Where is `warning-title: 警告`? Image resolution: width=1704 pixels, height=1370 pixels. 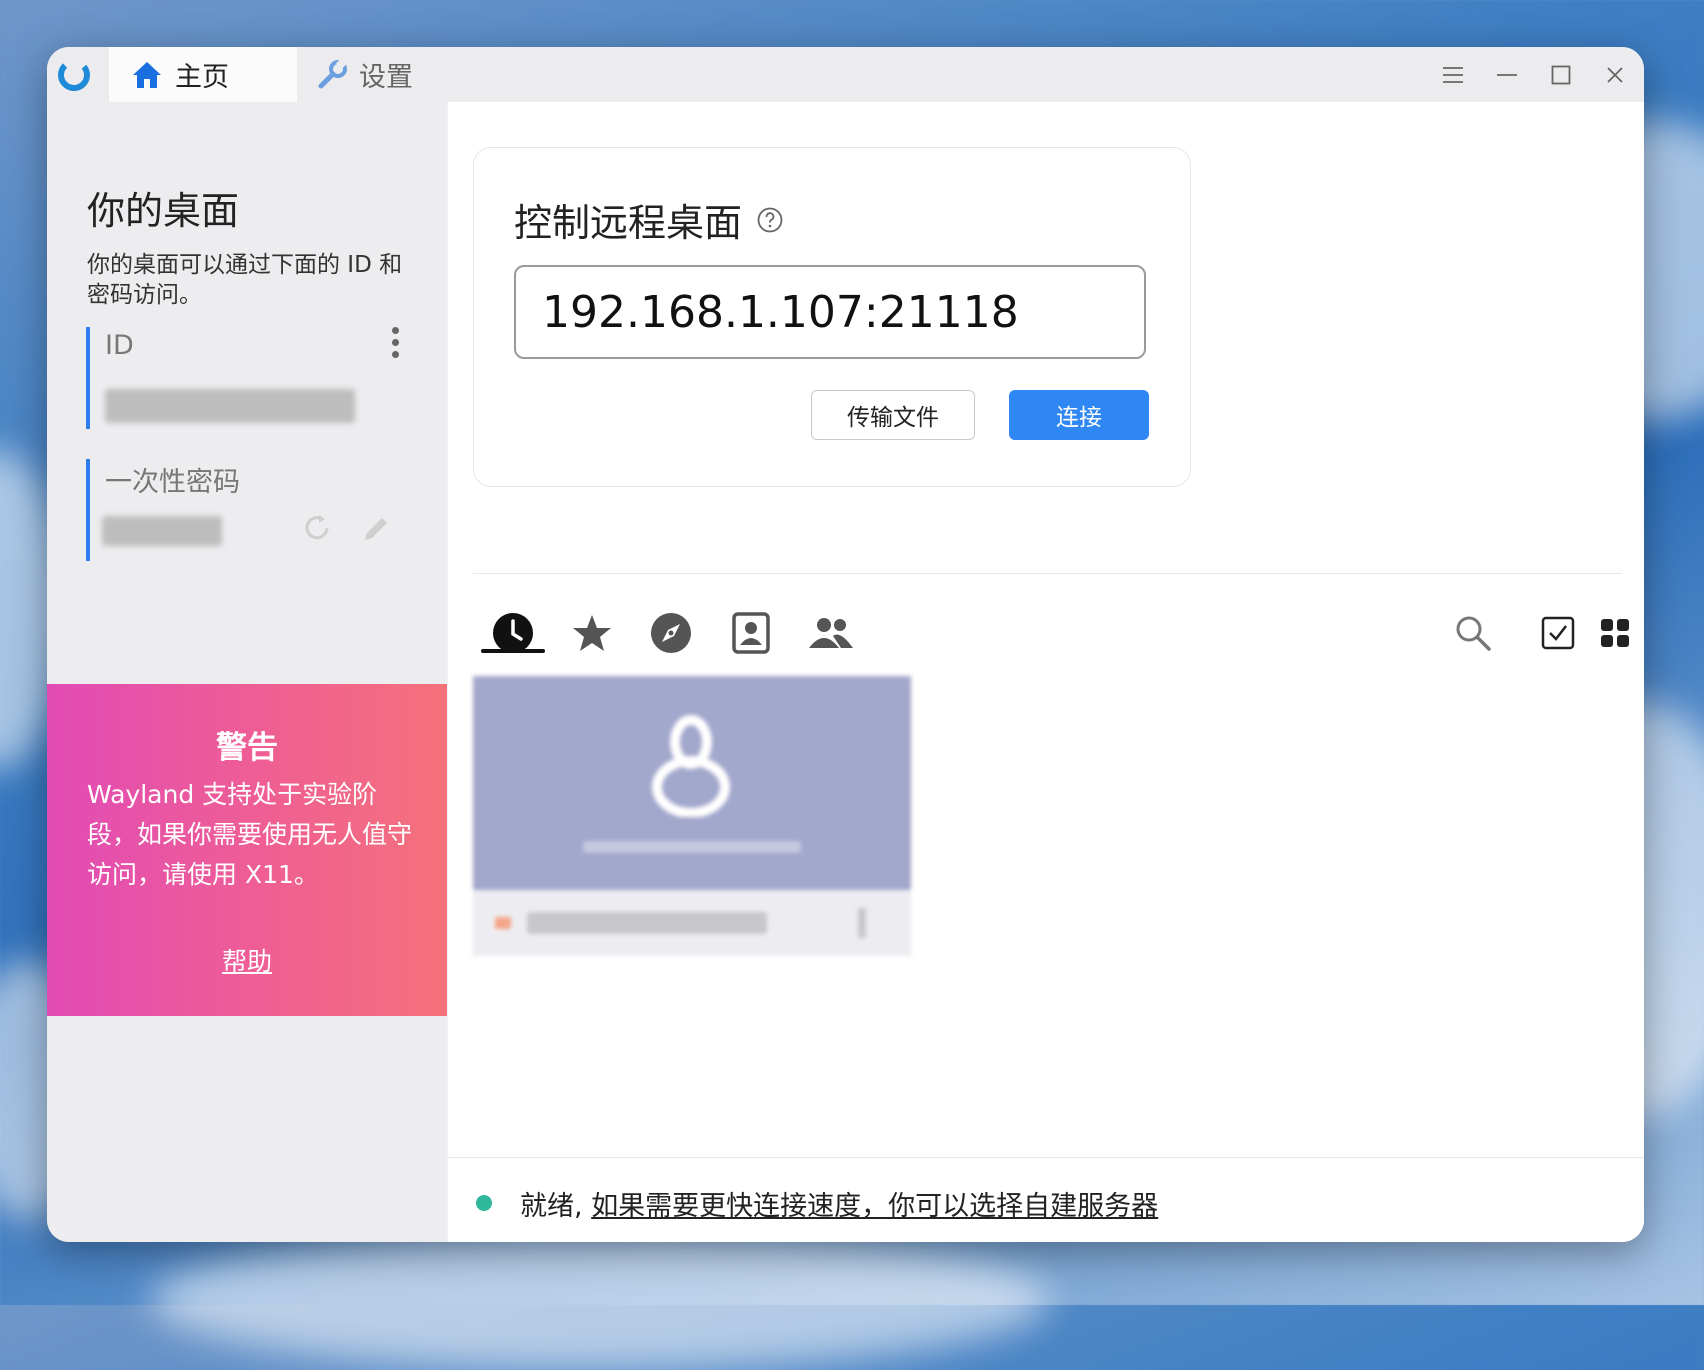
warning-title: 警告 is located at coordinates (247, 748).